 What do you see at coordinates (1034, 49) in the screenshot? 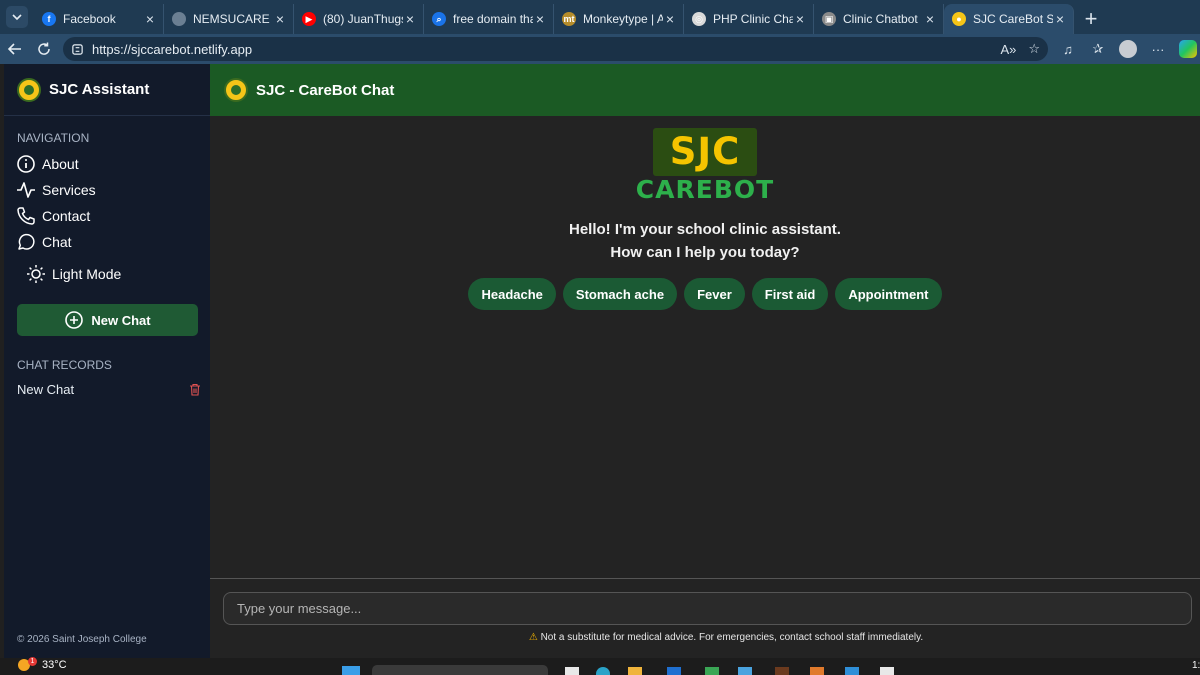
I see `favorite-star-icon: ☆` at bounding box center [1034, 49].